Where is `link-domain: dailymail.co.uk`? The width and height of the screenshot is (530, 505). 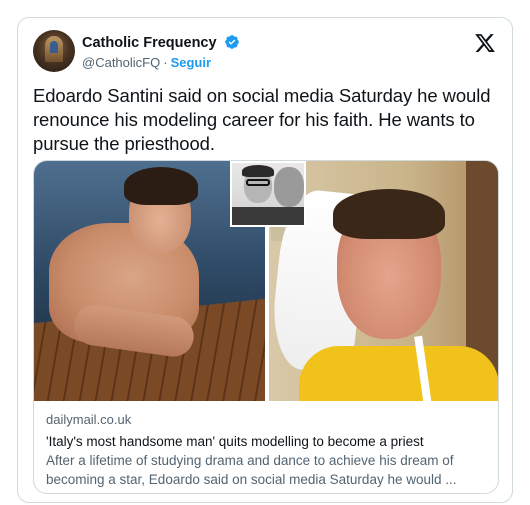
link-domain: dailymail.co.uk is located at coordinates (89, 419).